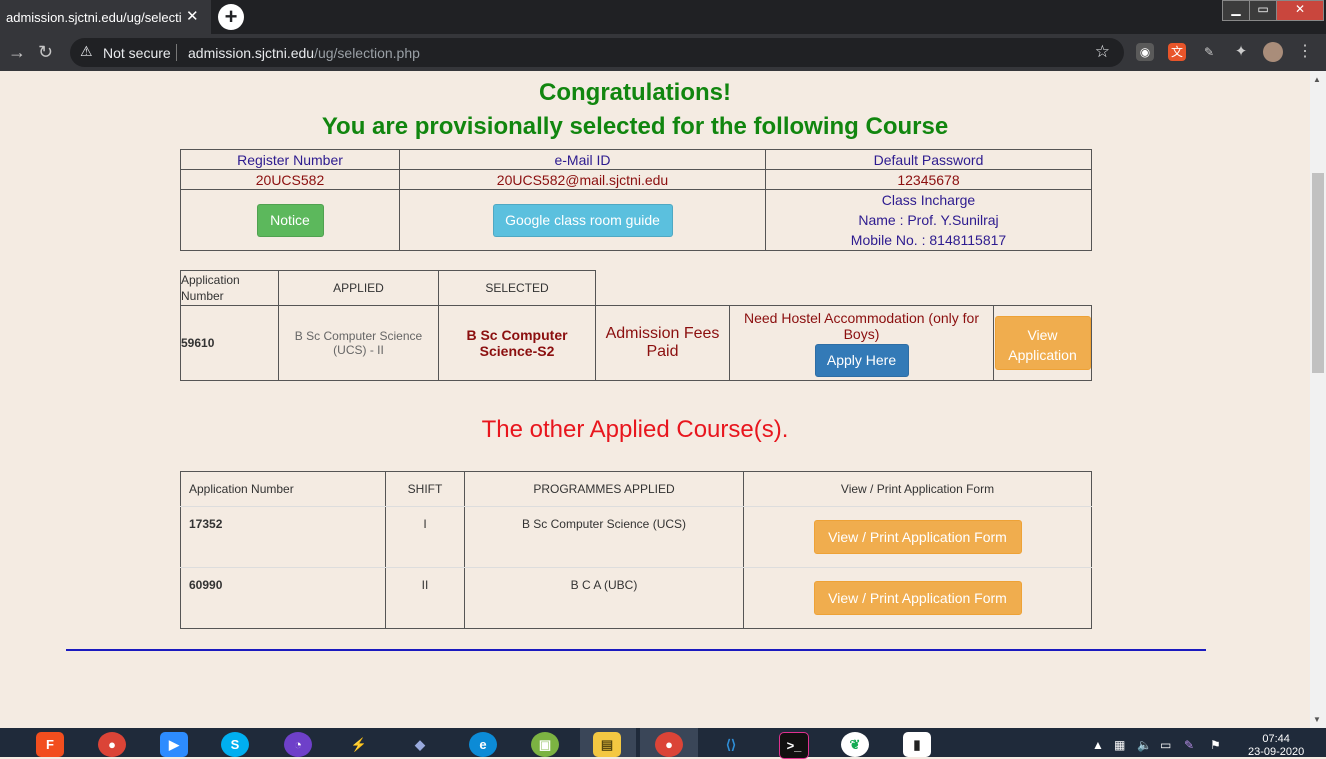 Image resolution: width=1326 pixels, height=759 pixels. What do you see at coordinates (1236, 10) in the screenshot?
I see `minimize-button: ▁` at bounding box center [1236, 10].